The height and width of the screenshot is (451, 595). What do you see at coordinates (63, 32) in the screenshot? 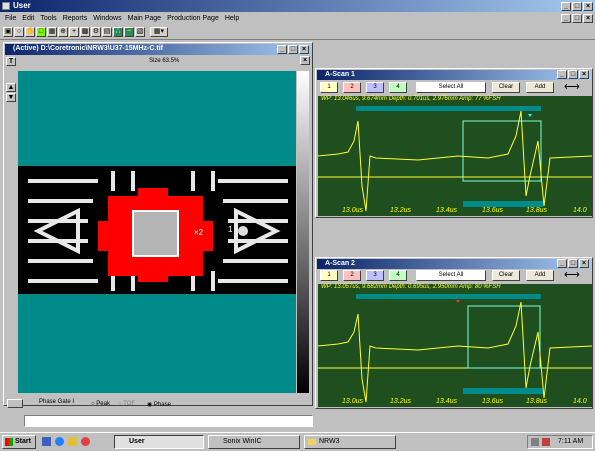
I see `target-icon: ⊕` at bounding box center [63, 32].